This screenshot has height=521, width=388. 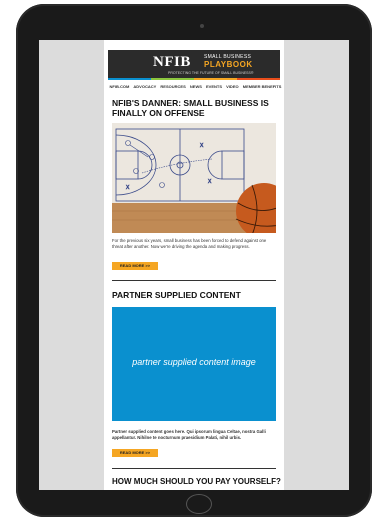 I want to click on partner-read-more-button: READ MORE >>, so click(x=135, y=453).